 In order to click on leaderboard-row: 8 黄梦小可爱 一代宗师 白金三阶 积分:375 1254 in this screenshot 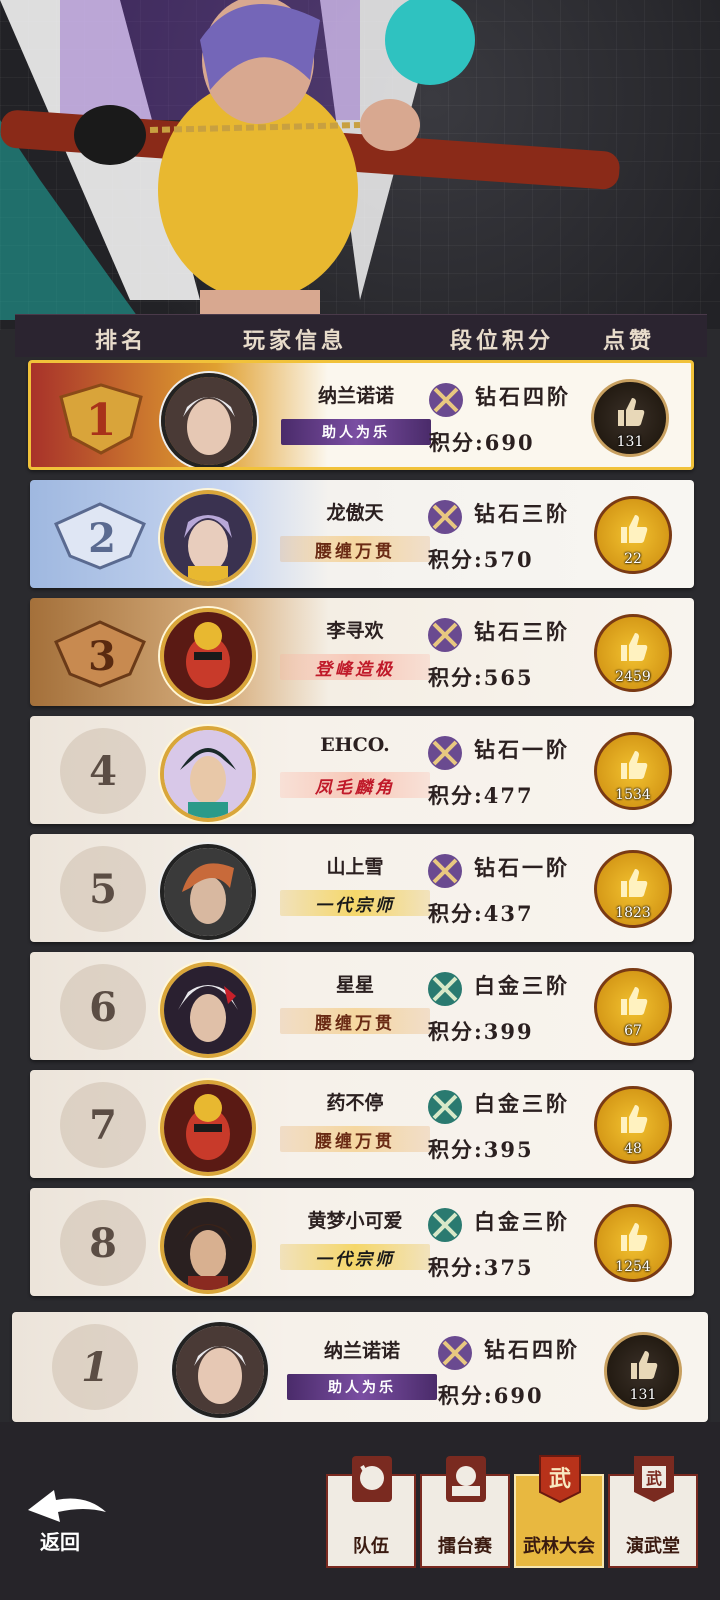, I will do `click(362, 1242)`.